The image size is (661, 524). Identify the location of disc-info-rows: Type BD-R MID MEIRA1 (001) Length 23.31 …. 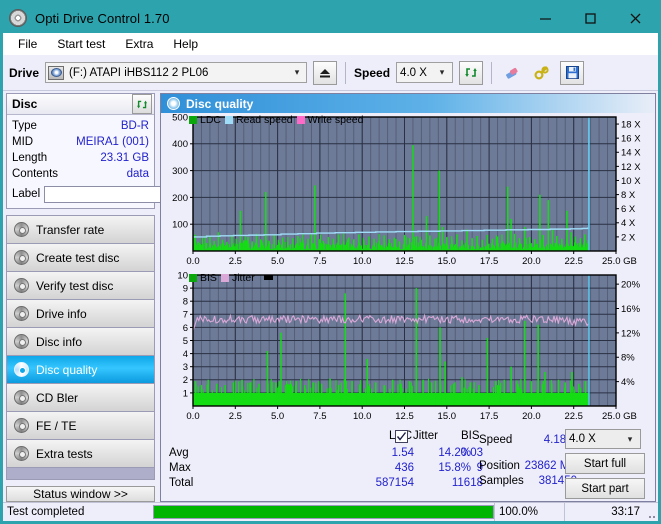
(127, 161).